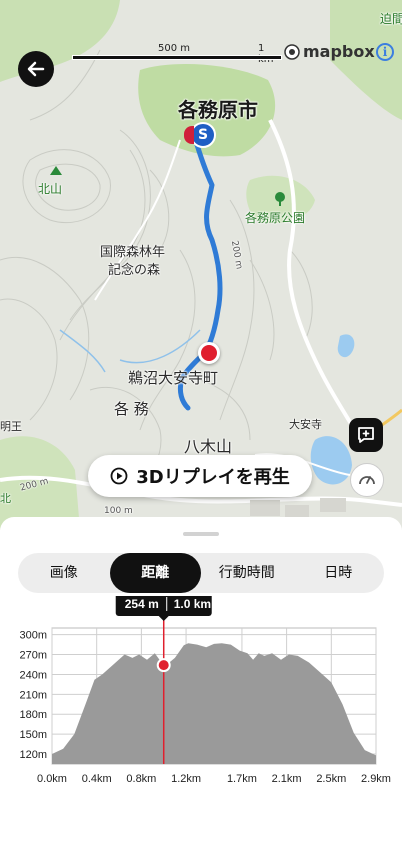  Describe the element at coordinates (33, 735) in the screenshot. I see `y-tick-label: 150m` at that location.